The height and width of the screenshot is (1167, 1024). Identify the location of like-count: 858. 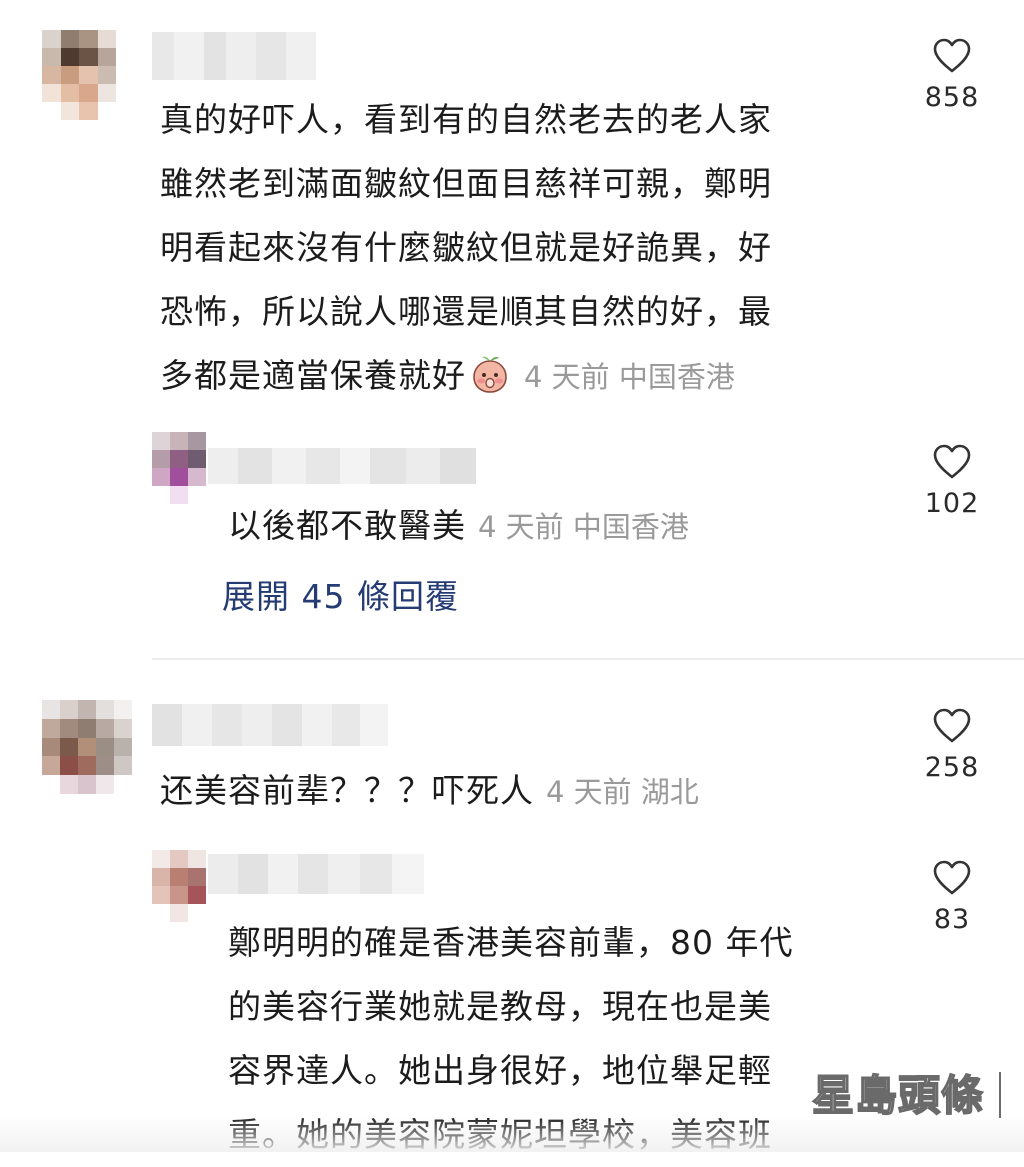
(952, 97).